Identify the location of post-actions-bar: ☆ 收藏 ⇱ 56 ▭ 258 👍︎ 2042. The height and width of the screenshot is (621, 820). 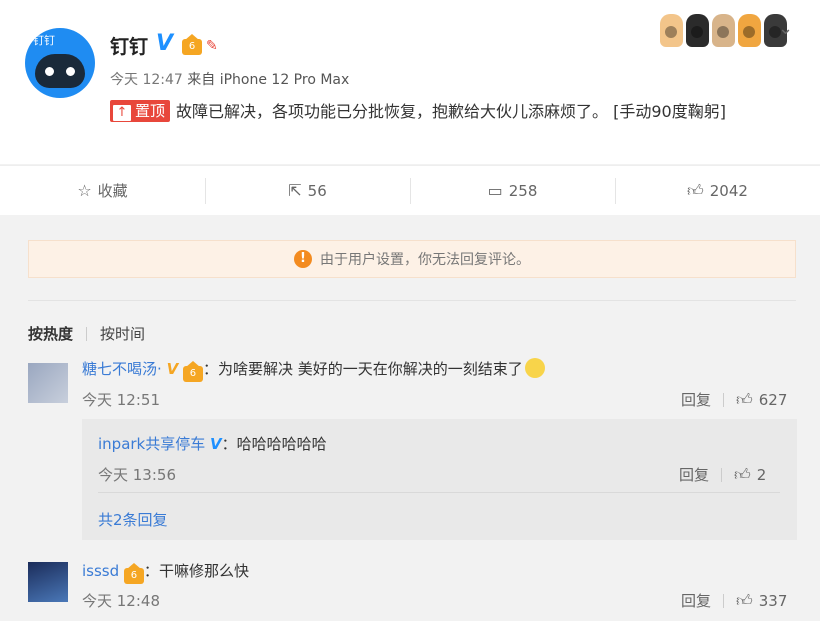
(410, 190).